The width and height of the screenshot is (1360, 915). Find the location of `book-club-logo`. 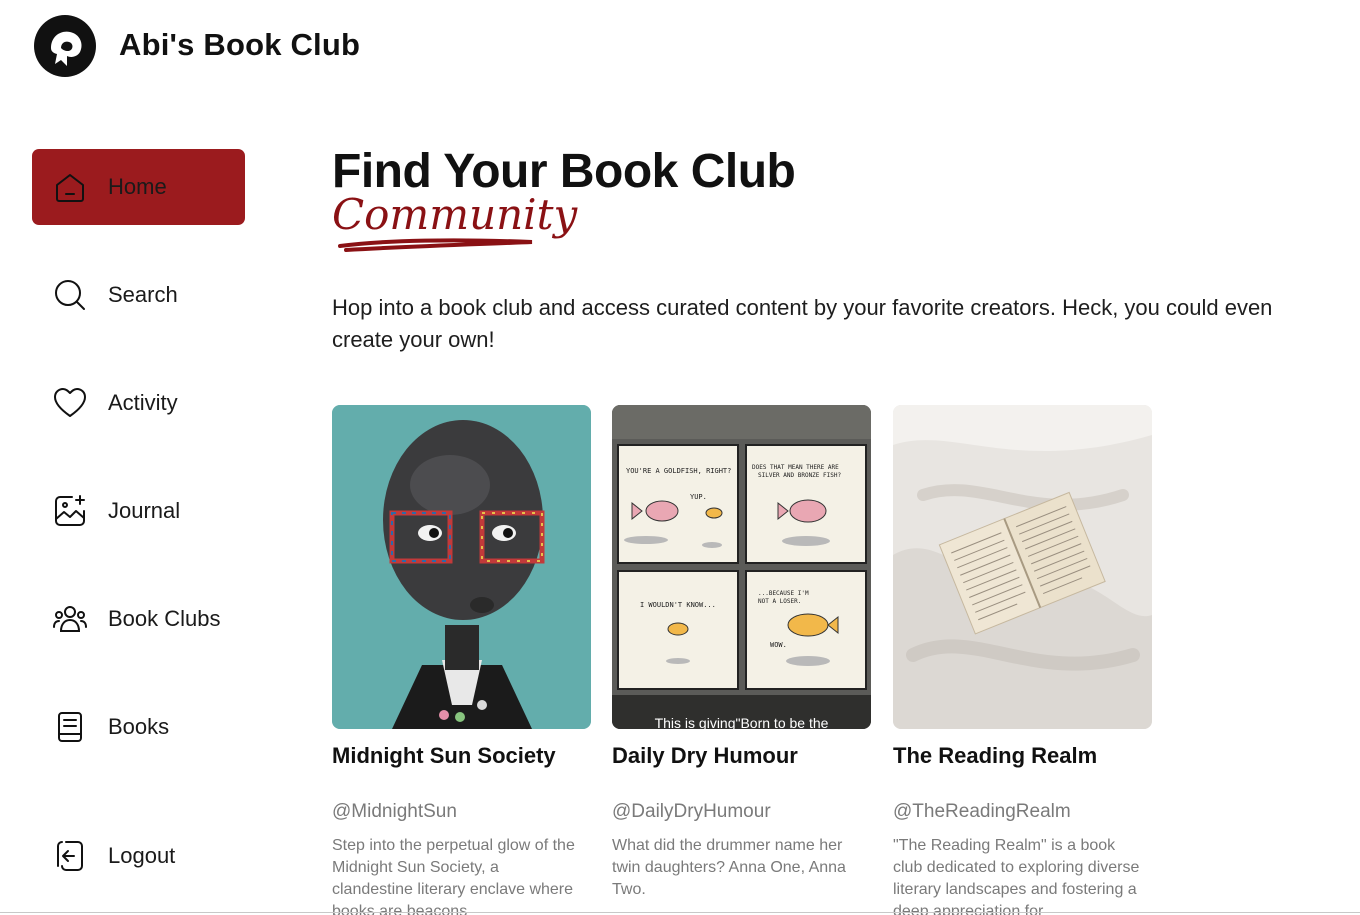

book-club-logo is located at coordinates (65, 46).